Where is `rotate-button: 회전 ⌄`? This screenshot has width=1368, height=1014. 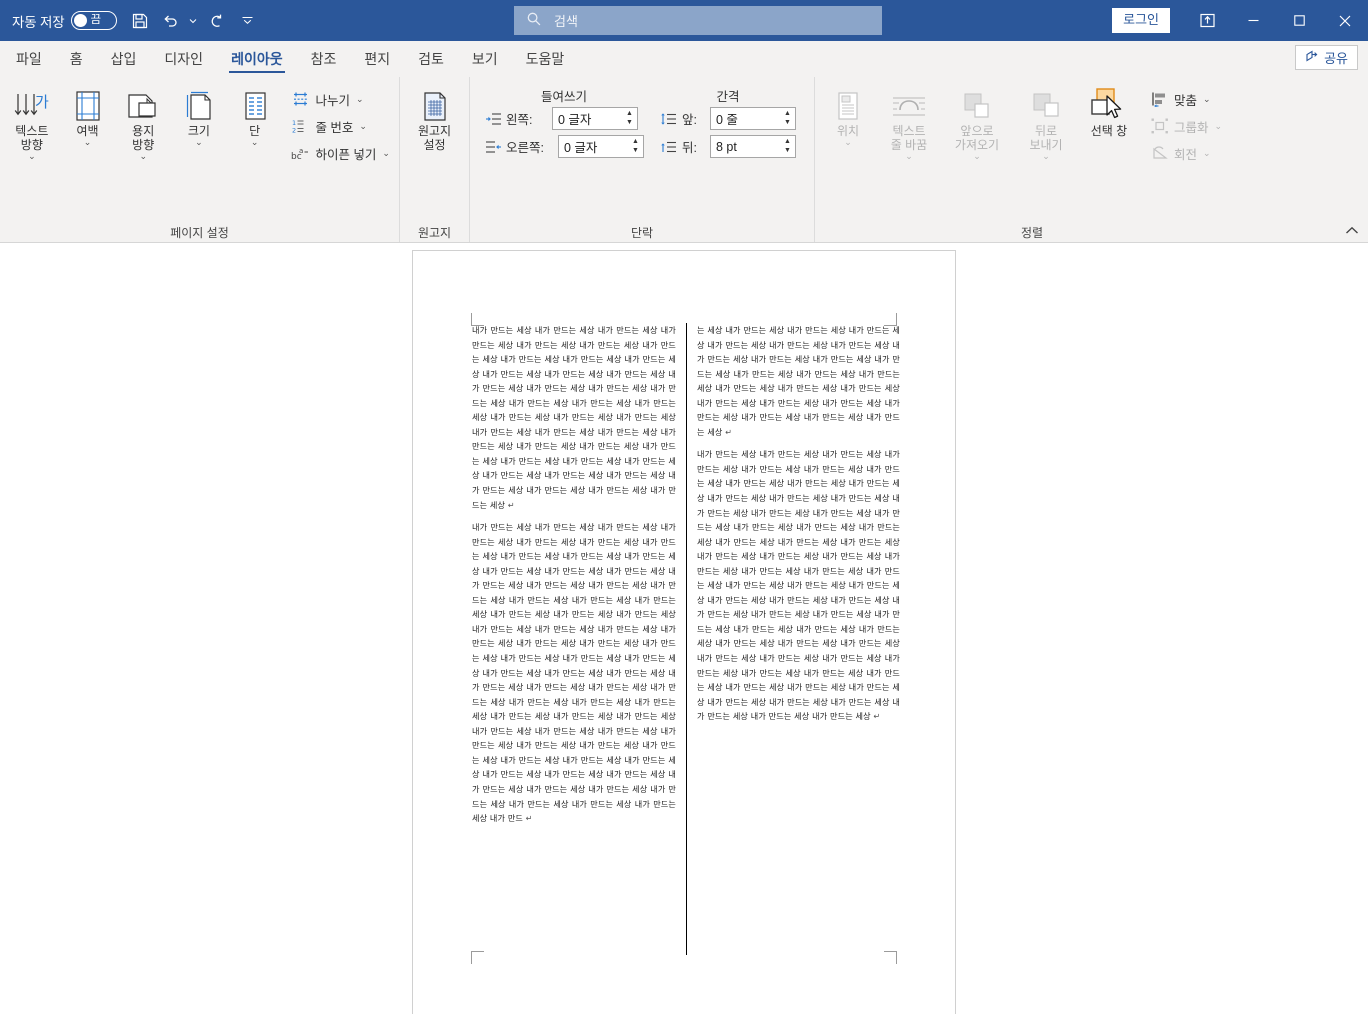 rotate-button: 회전 ⌄ is located at coordinates (1186, 153).